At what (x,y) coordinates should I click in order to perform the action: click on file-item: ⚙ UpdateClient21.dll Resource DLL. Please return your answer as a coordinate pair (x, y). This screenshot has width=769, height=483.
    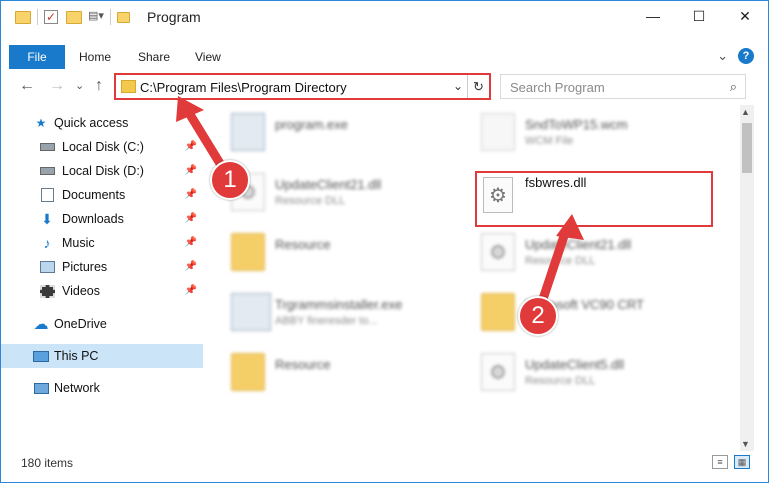
    Looking at the image, I should click on (581, 251).